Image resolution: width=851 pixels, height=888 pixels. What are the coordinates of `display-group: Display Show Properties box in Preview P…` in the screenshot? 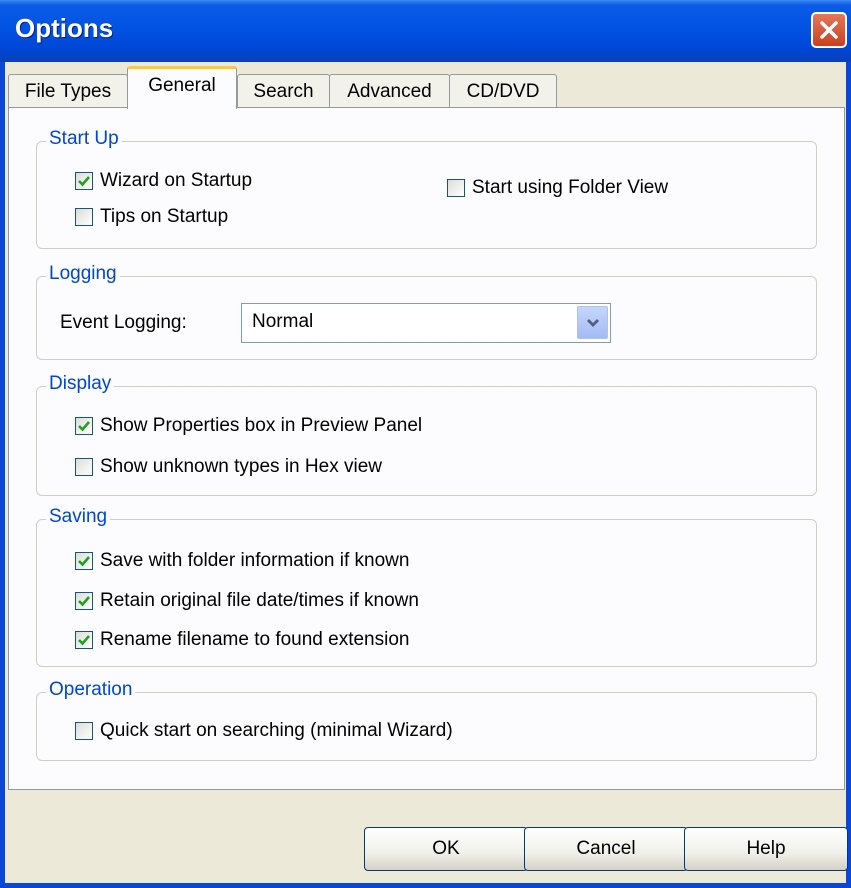 It's located at (426, 434).